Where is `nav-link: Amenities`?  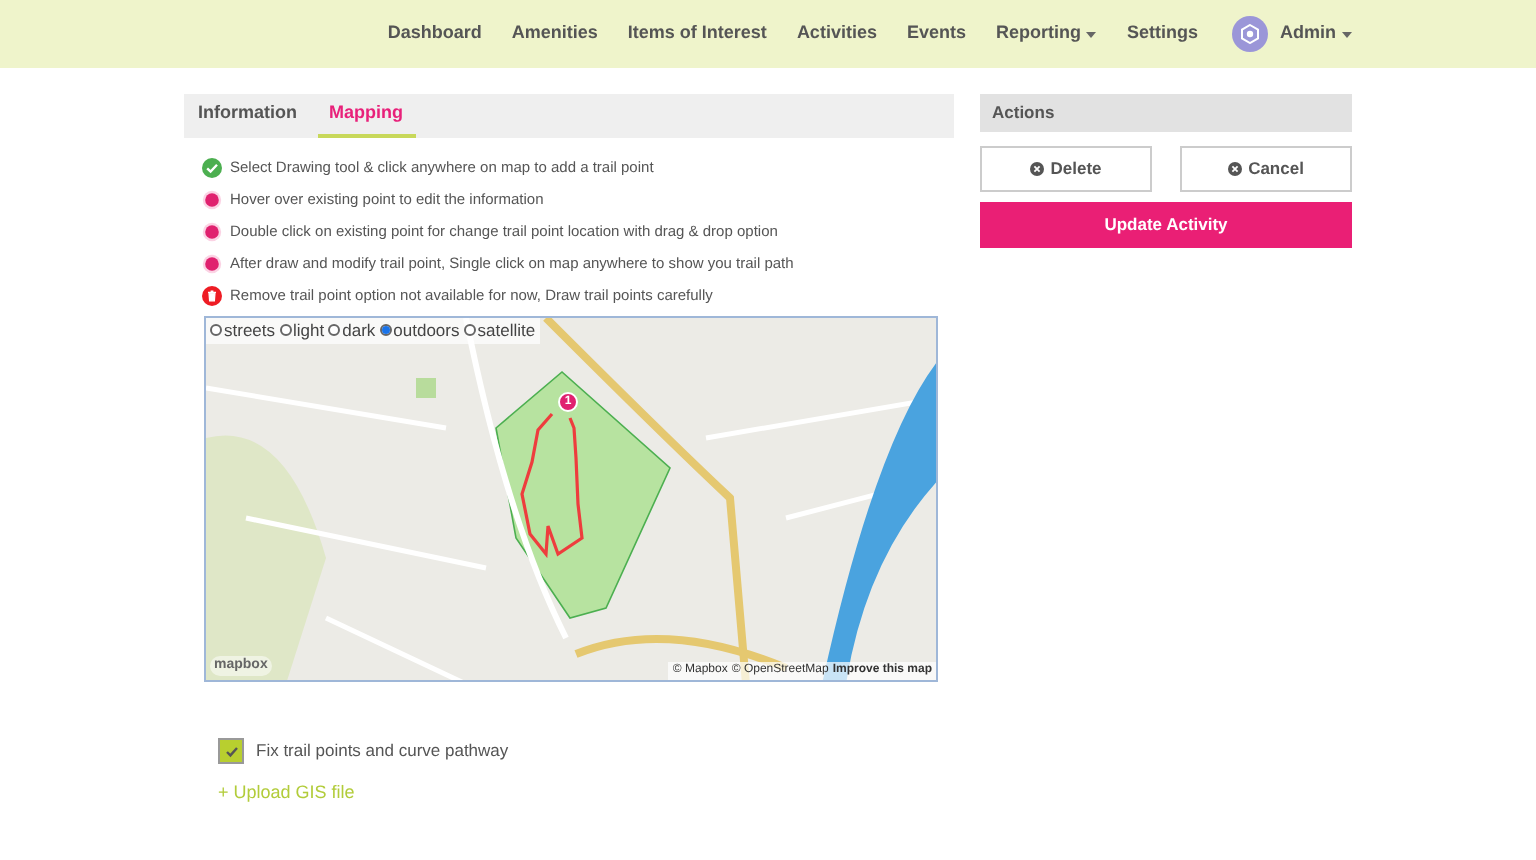 nav-link: Amenities is located at coordinates (554, 34).